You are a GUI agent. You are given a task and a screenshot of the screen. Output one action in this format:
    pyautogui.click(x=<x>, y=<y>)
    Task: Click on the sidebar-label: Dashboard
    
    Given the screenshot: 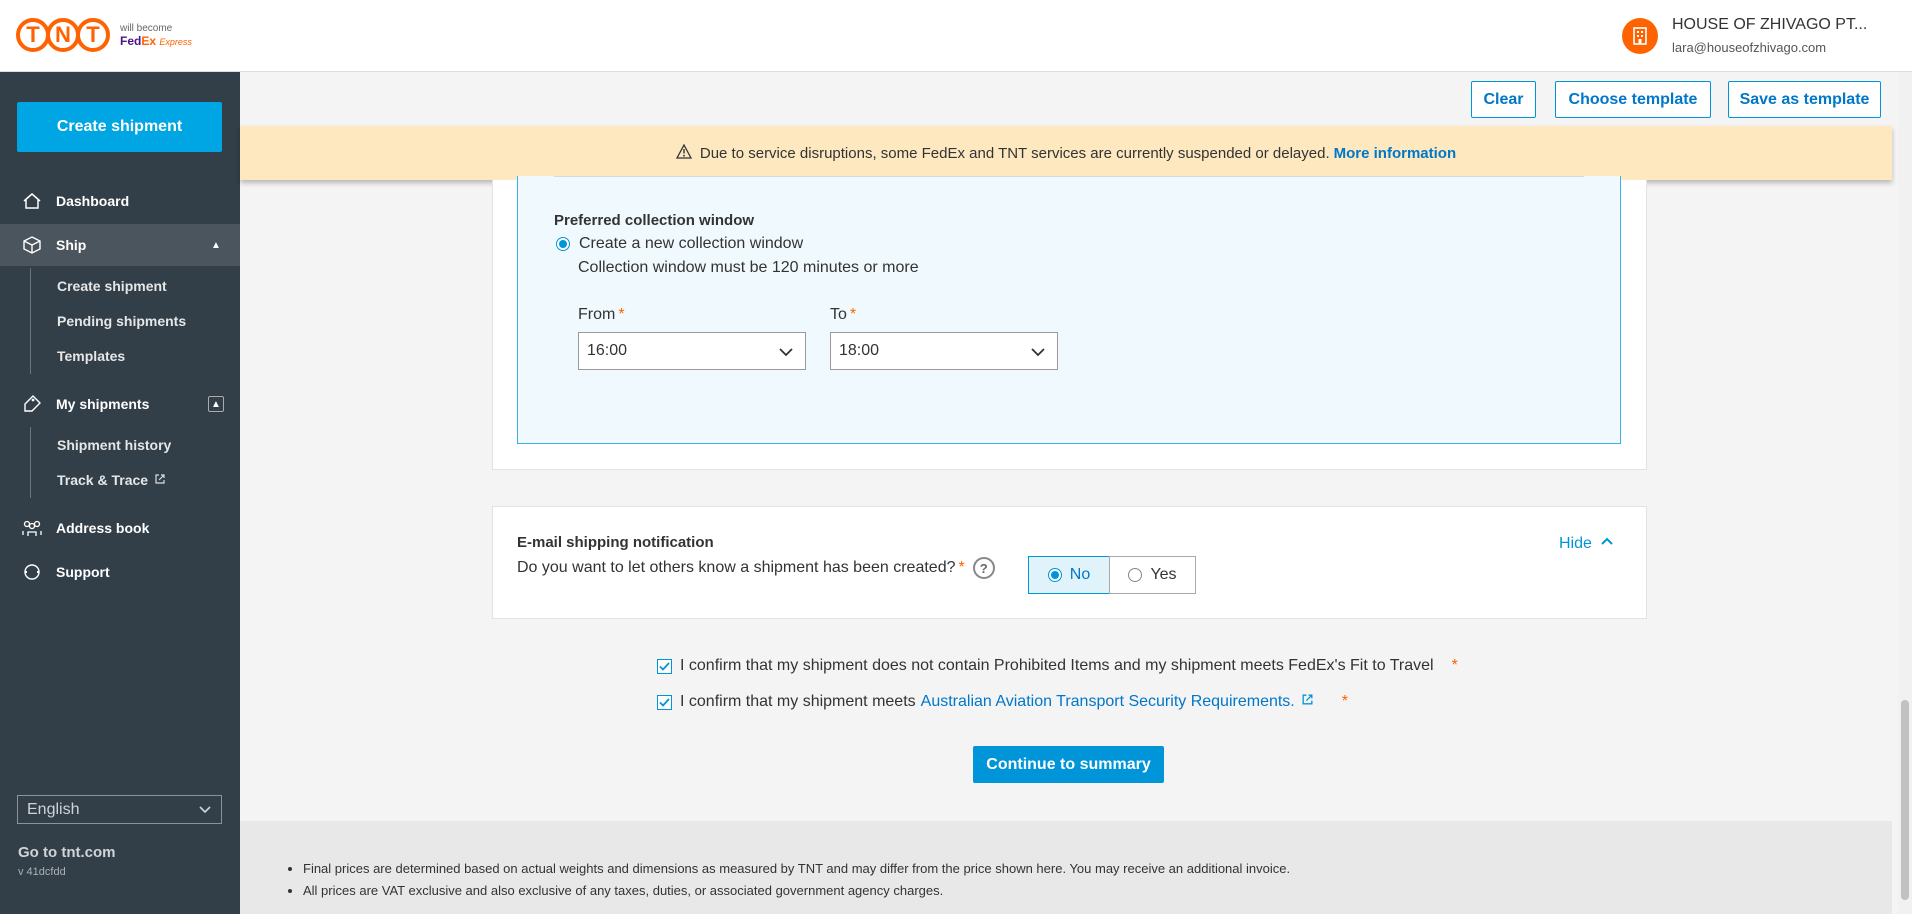 What is the action you would take?
    pyautogui.click(x=93, y=201)
    